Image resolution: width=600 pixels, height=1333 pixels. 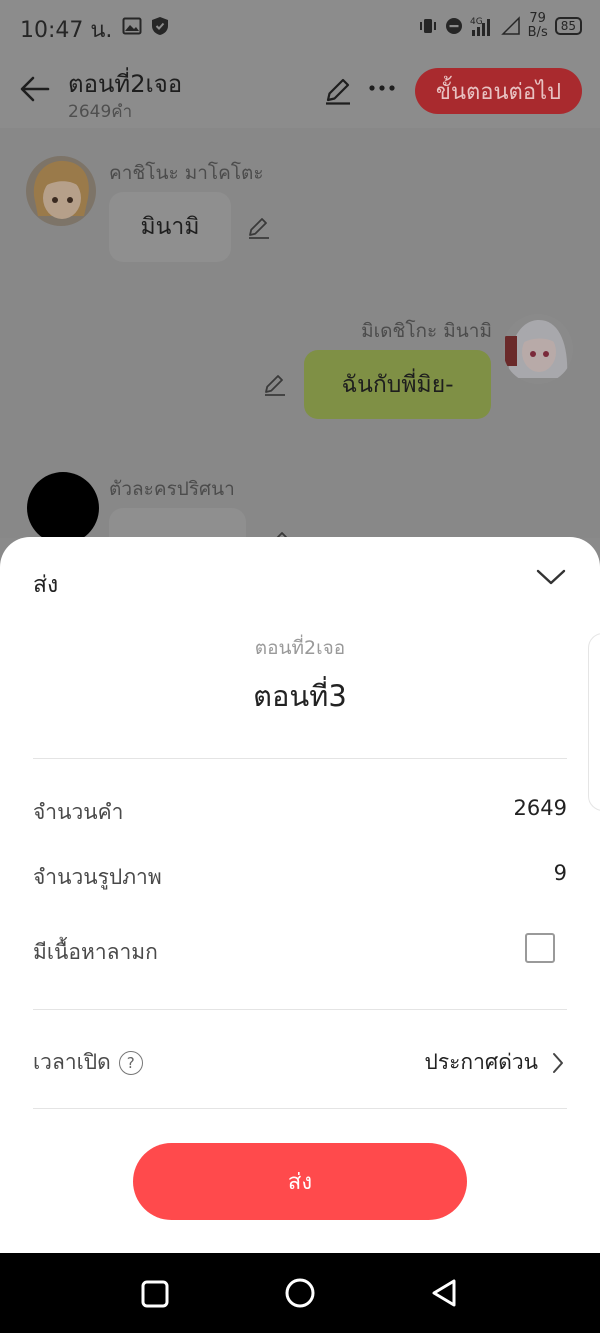 I want to click on open-time-selector: ประกาศด่วน, so click(x=494, y=1062).